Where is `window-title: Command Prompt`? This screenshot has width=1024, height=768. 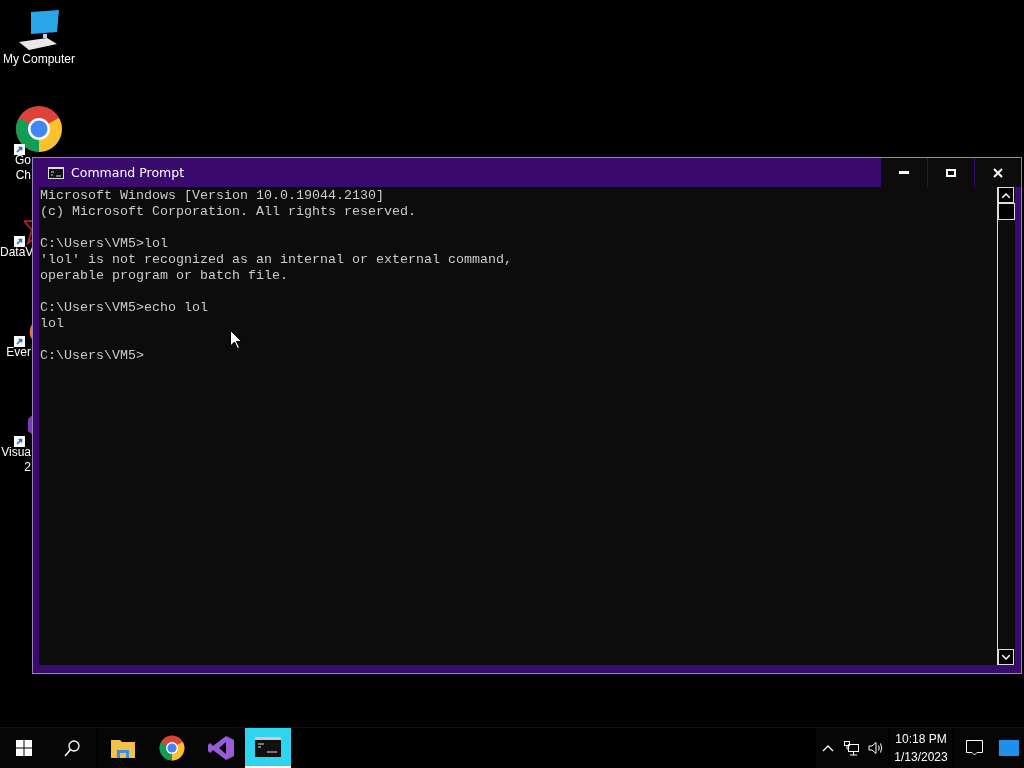 window-title: Command Prompt is located at coordinates (128, 172).